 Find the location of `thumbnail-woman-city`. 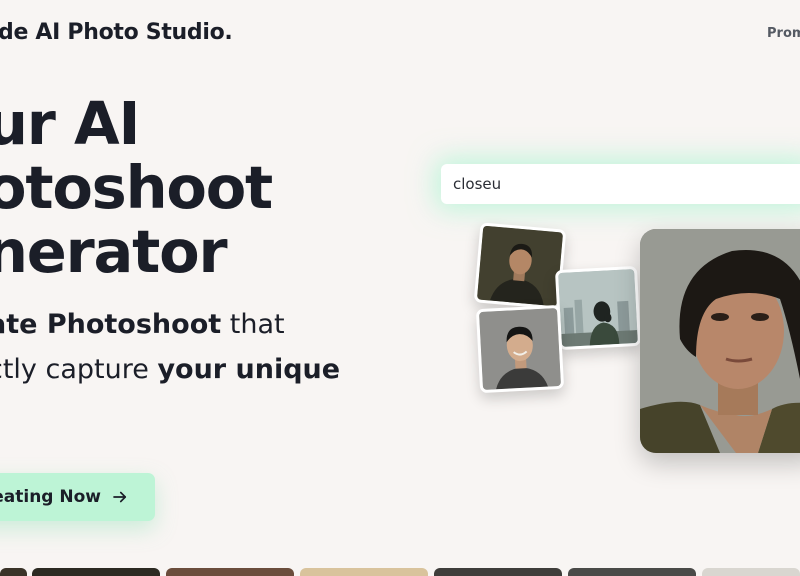

thumbnail-woman-city is located at coordinates (598, 308).